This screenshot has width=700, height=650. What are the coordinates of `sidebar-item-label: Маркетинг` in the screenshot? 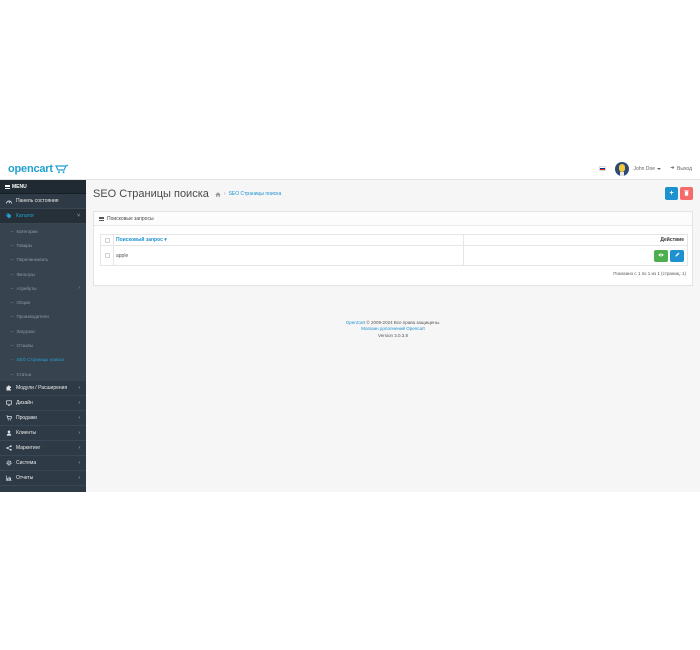 It's located at (28, 448).